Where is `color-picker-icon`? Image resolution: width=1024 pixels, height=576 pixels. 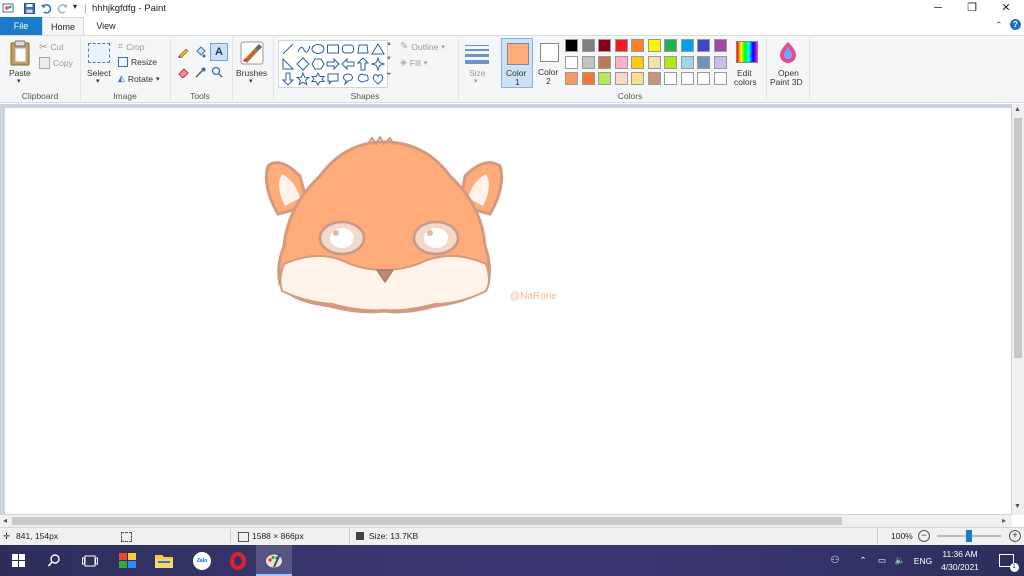
color-picker-icon is located at coordinates (200, 72).